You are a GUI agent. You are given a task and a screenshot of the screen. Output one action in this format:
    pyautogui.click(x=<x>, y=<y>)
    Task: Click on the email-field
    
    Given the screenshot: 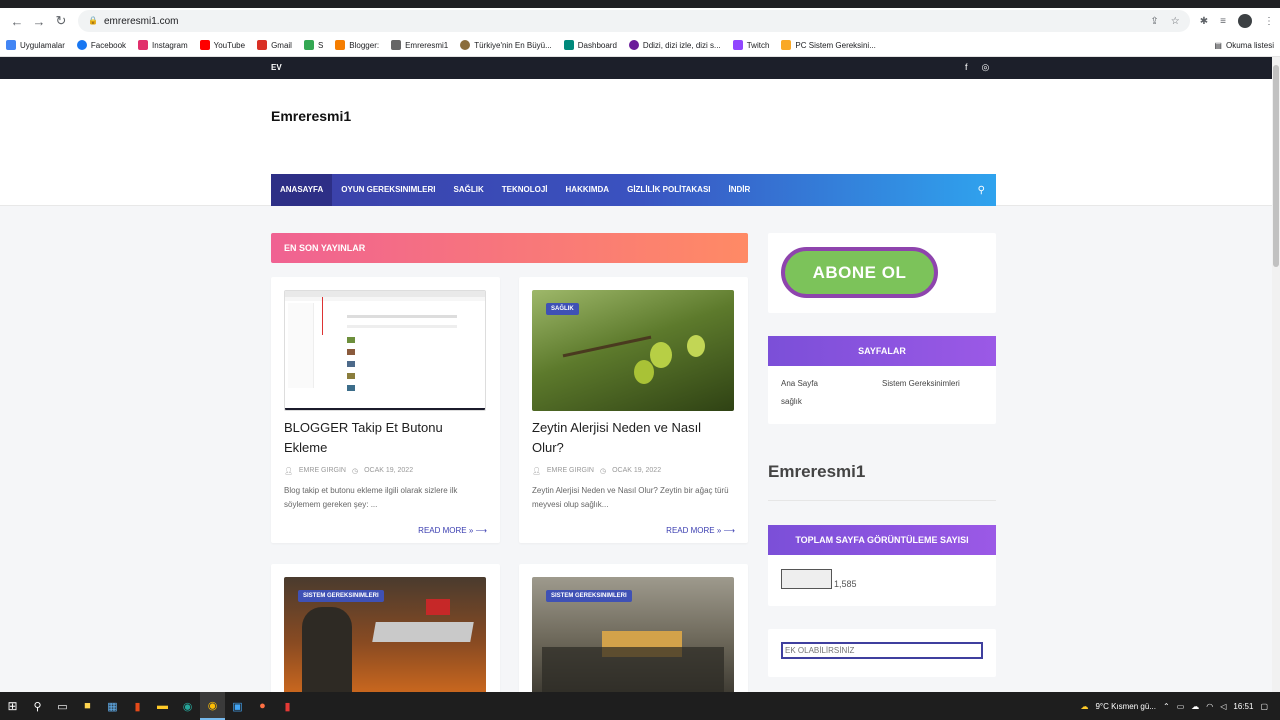 What is the action you would take?
    pyautogui.click(x=882, y=650)
    